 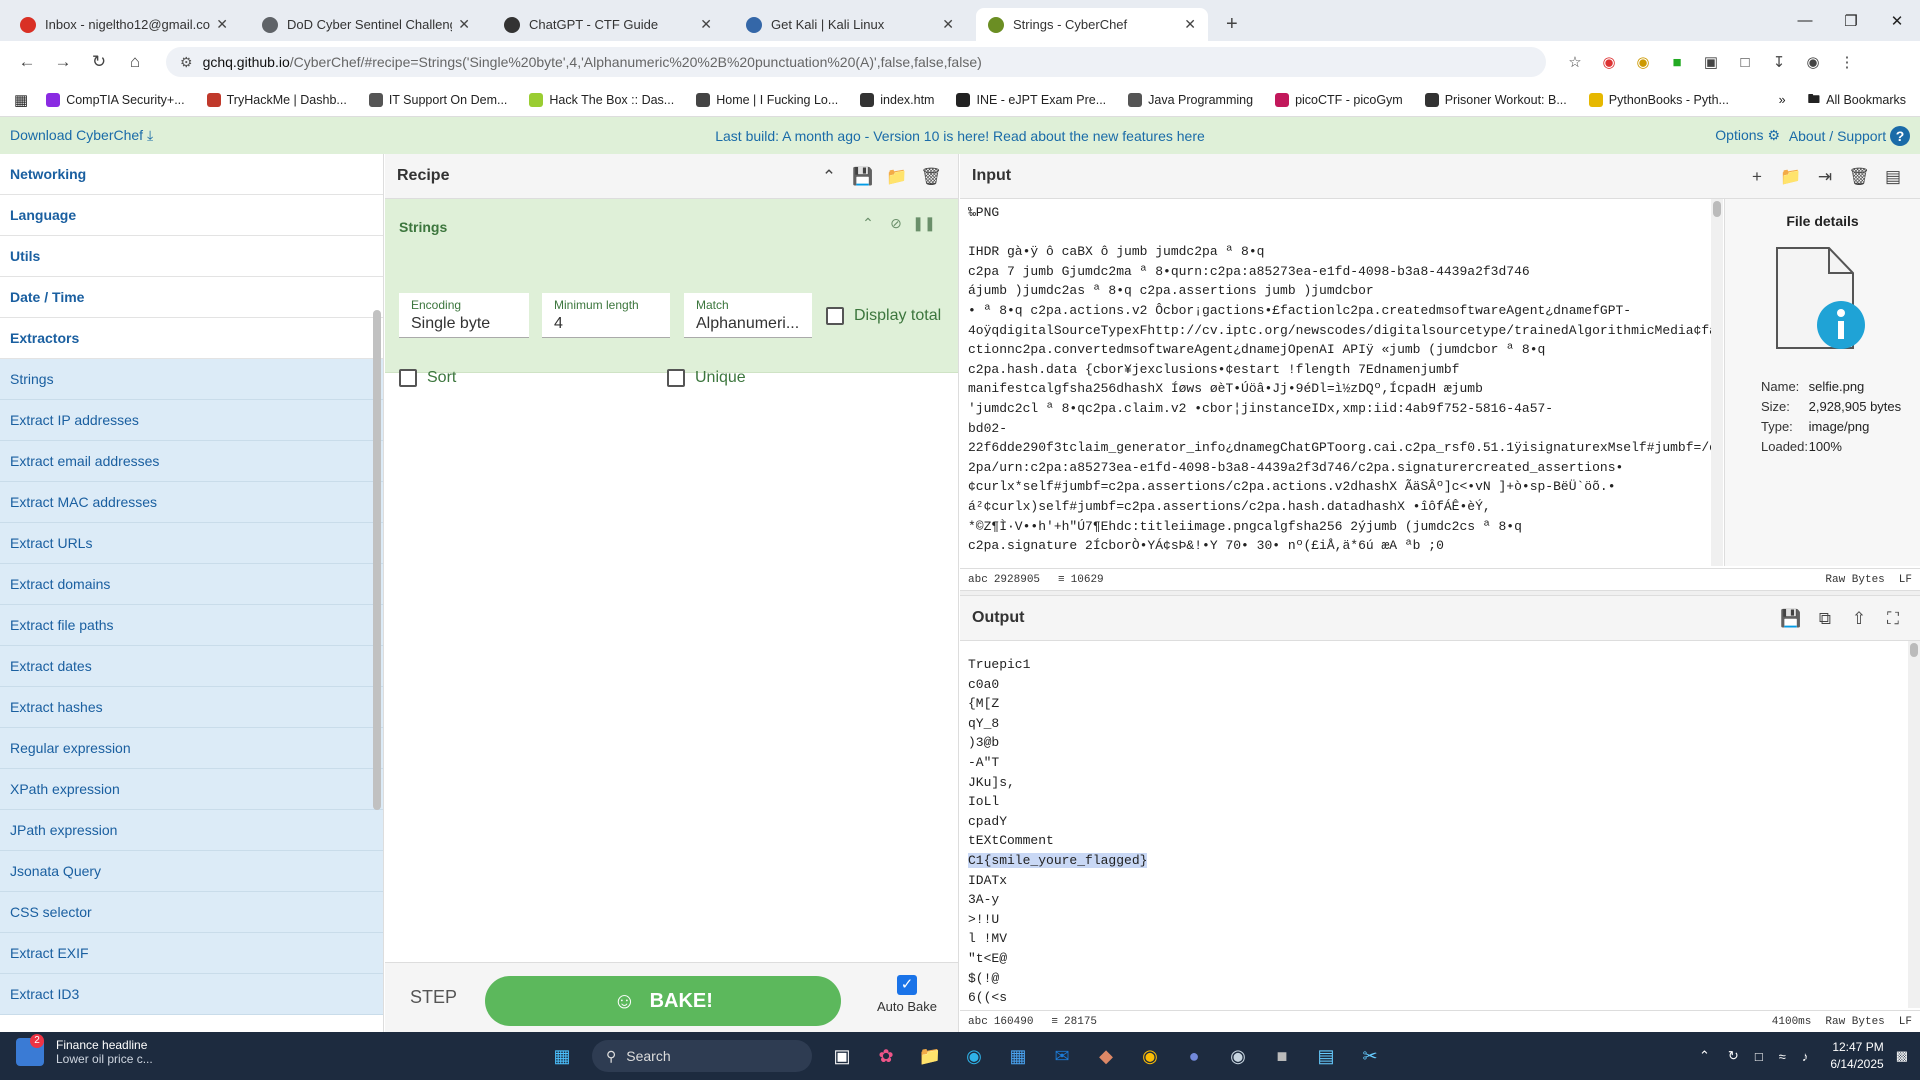 What do you see at coordinates (1194, 1056) in the screenshot?
I see `discord-icon: ●` at bounding box center [1194, 1056].